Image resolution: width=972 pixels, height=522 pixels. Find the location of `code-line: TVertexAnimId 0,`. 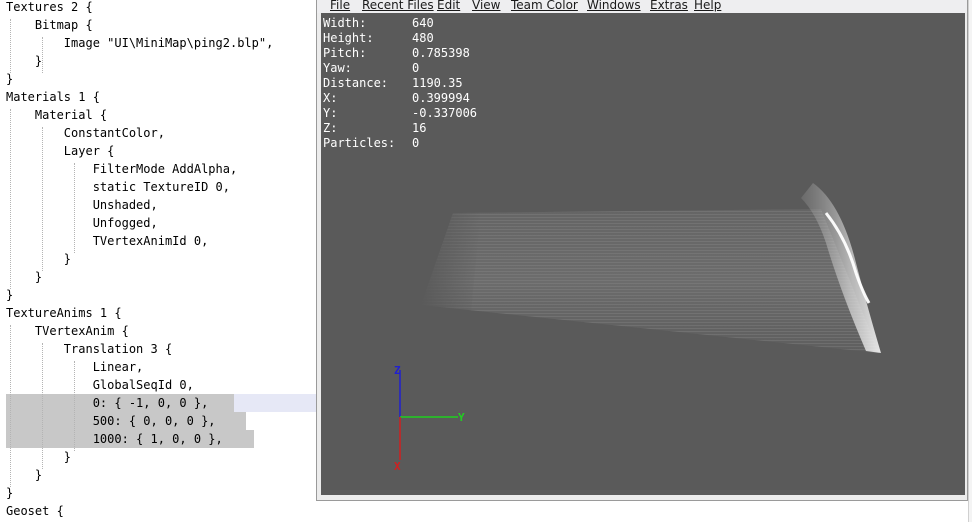

code-line: TVertexAnimId 0, is located at coordinates (104, 241).